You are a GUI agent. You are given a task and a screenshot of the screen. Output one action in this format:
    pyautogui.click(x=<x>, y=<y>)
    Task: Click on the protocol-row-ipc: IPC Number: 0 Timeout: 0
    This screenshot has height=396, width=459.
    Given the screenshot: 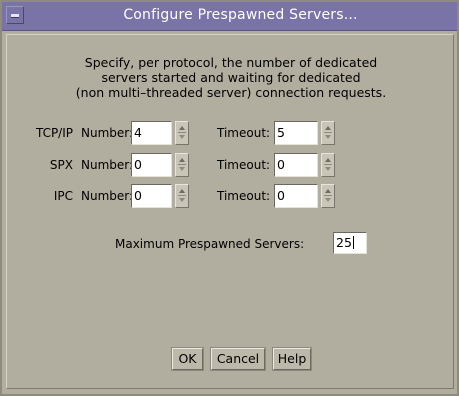 What is the action you would take?
    pyautogui.click(x=231, y=197)
    